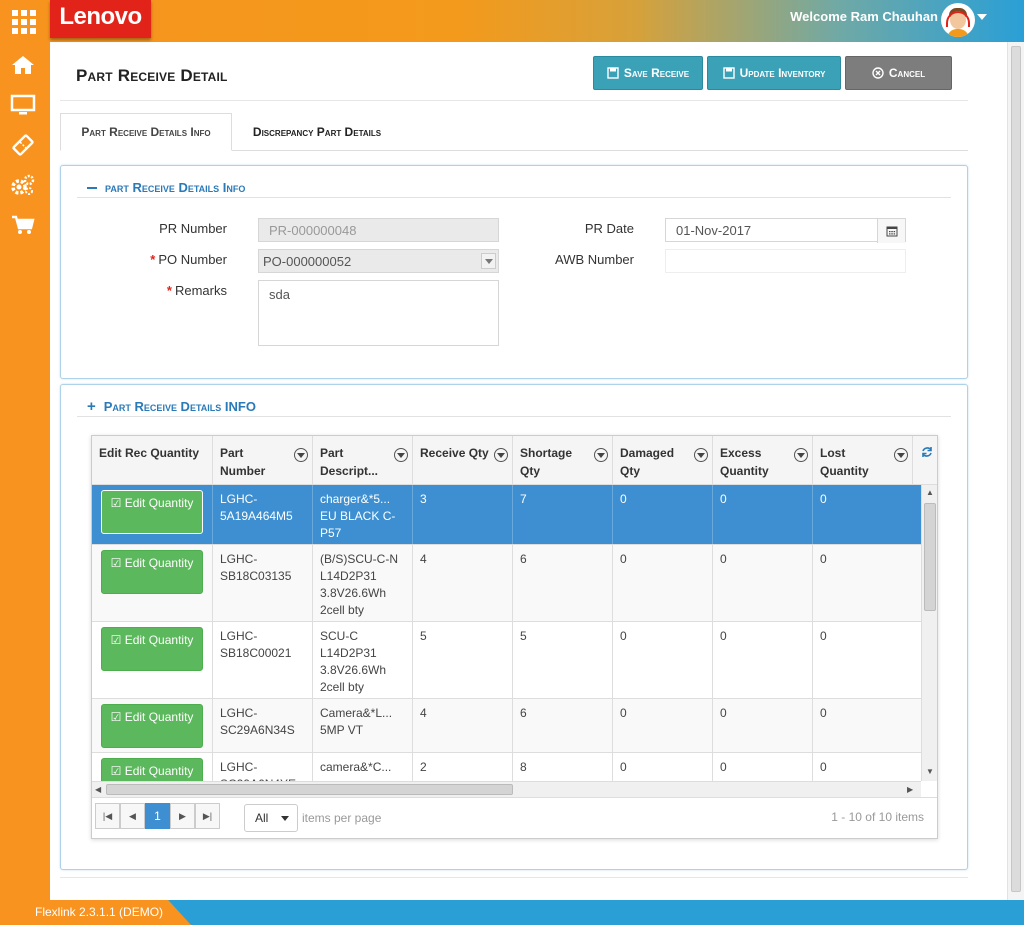 The height and width of the screenshot is (925, 1024). Describe the element at coordinates (563, 767) in the screenshot. I see `shortage-qty-cell: 8` at that location.